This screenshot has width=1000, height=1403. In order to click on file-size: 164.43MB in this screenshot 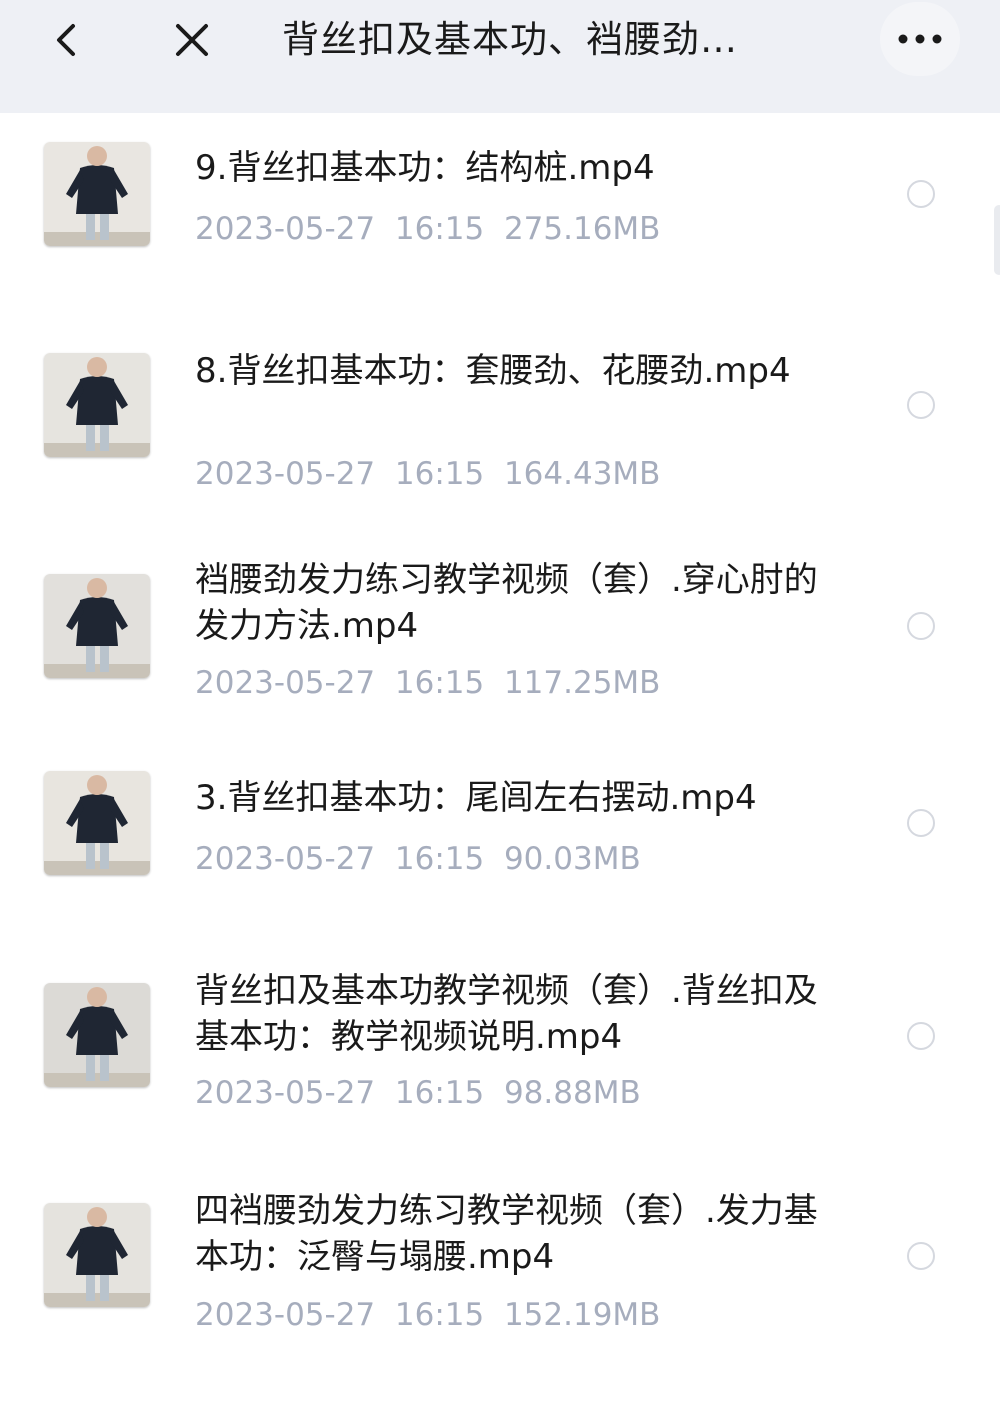, I will do `click(582, 474)`.